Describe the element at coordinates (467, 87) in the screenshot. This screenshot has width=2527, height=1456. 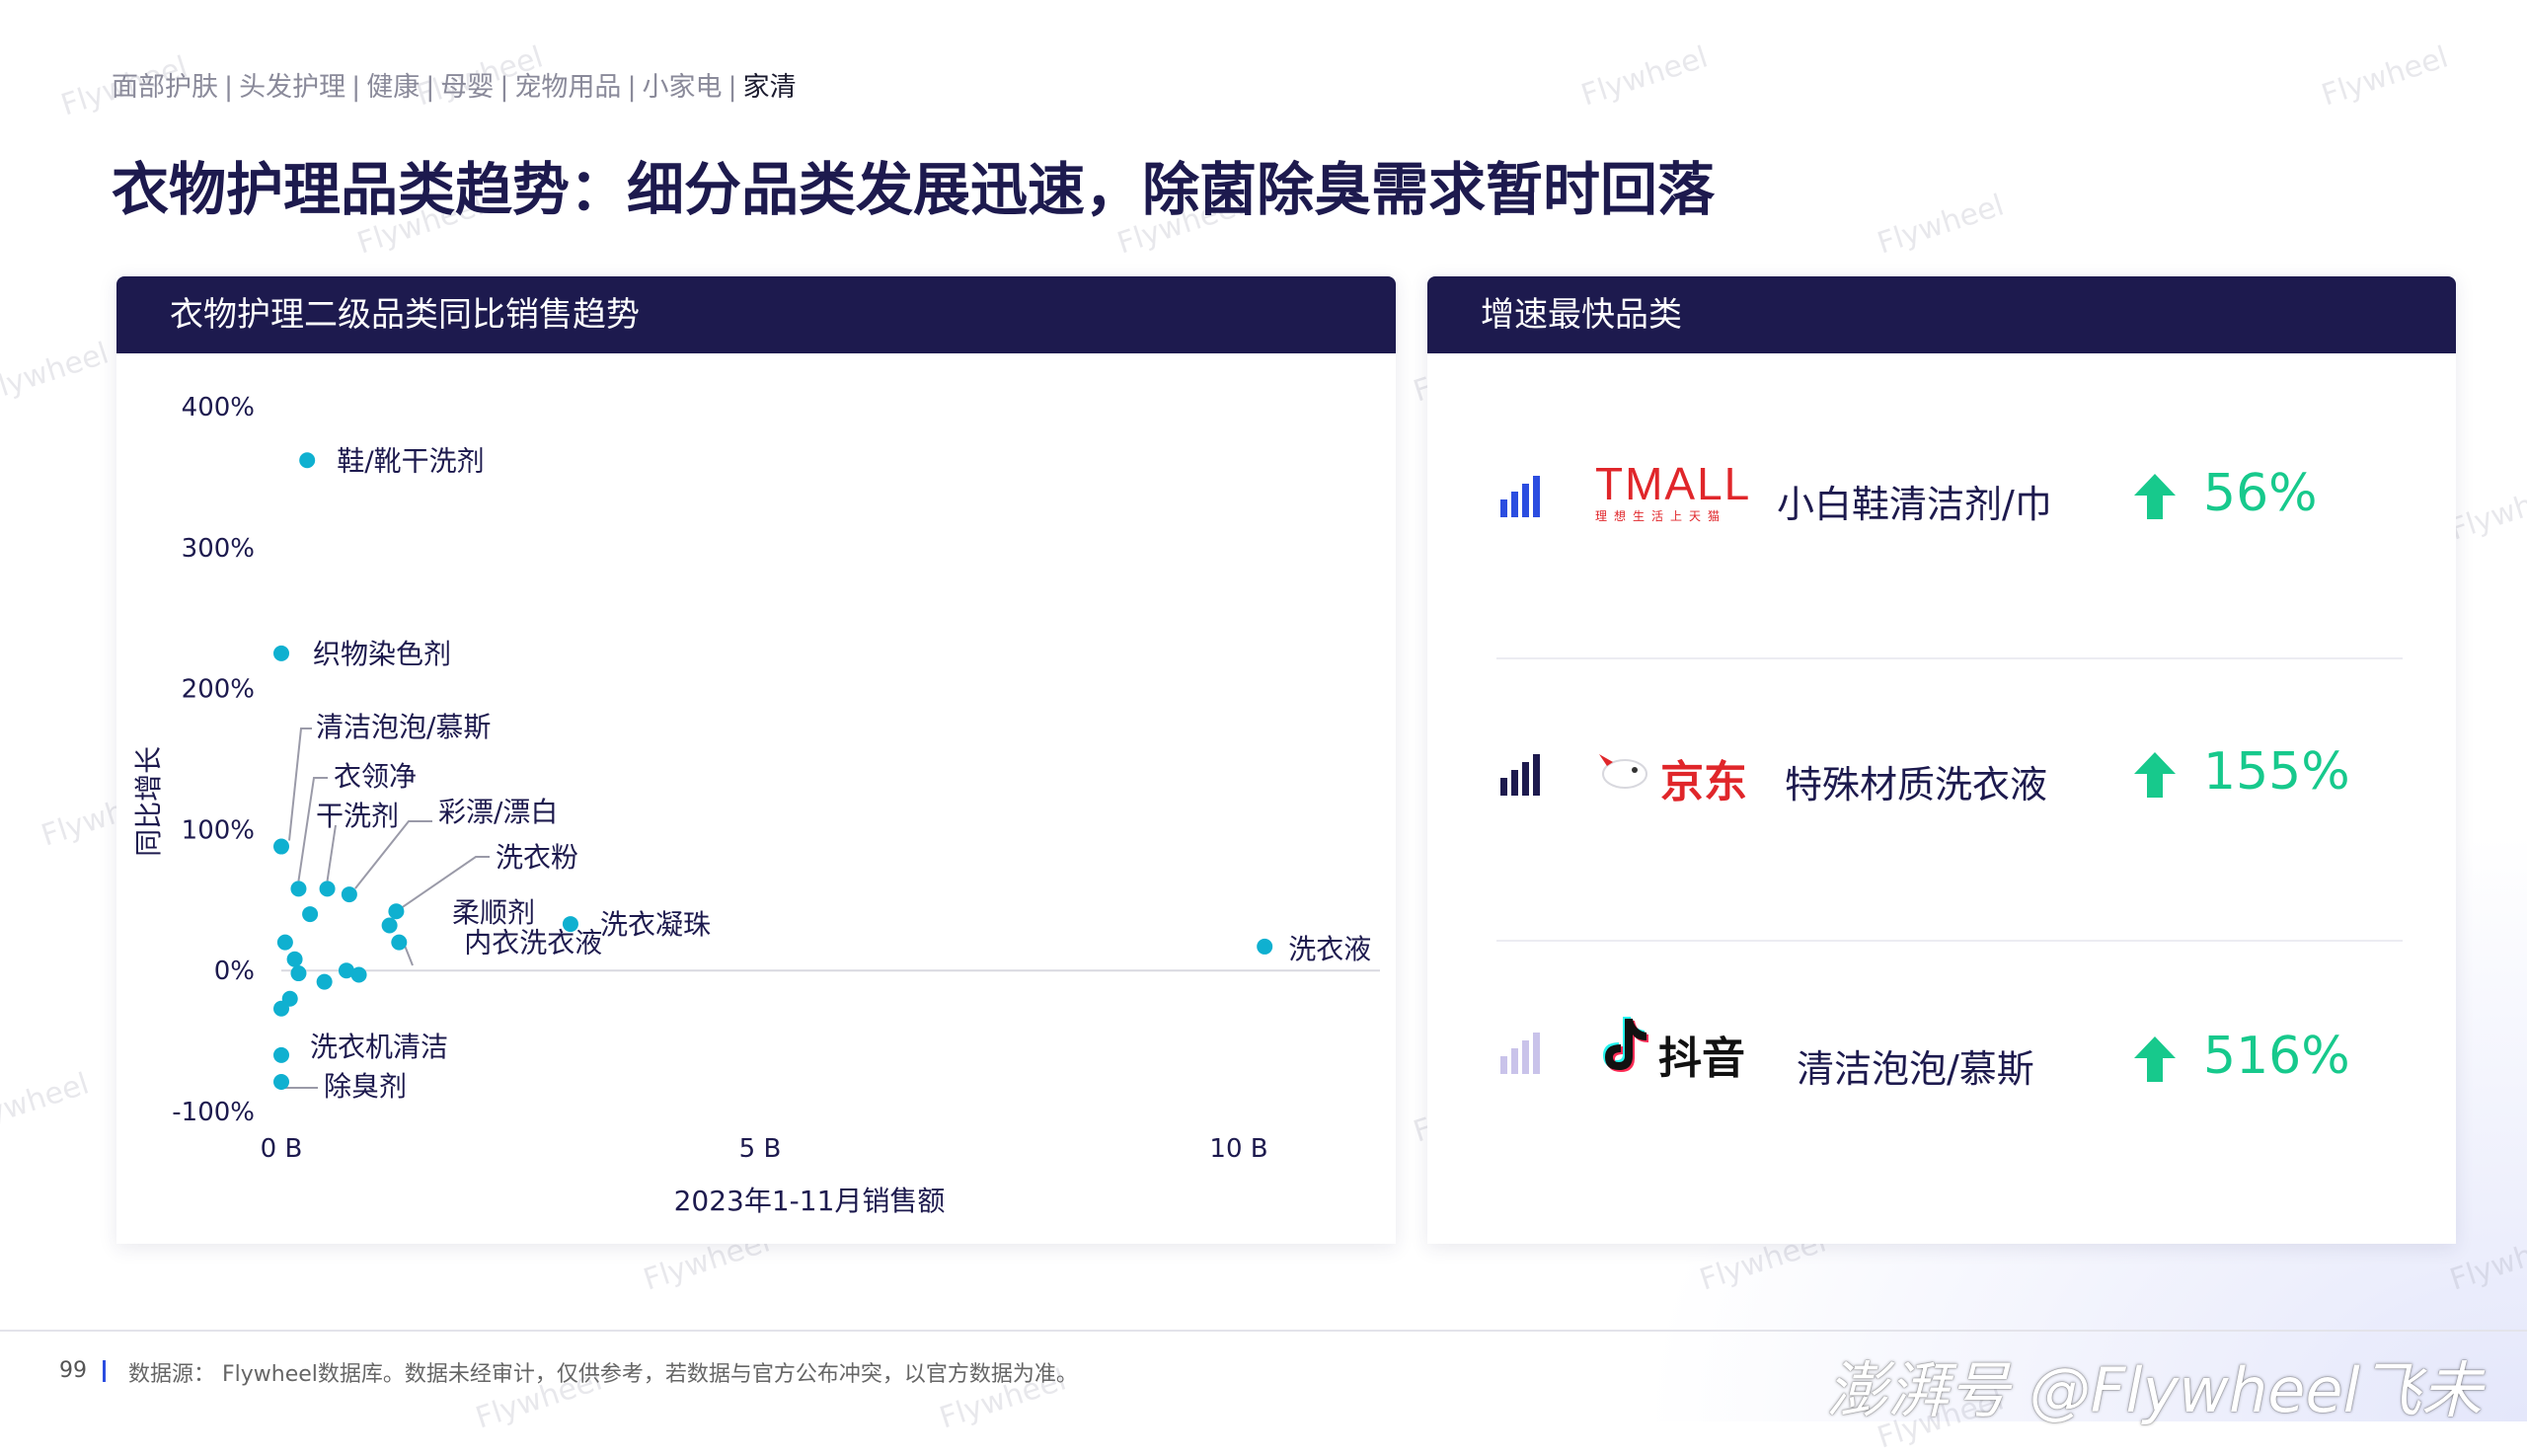
I see `breadcrumb-item: 母婴` at that location.